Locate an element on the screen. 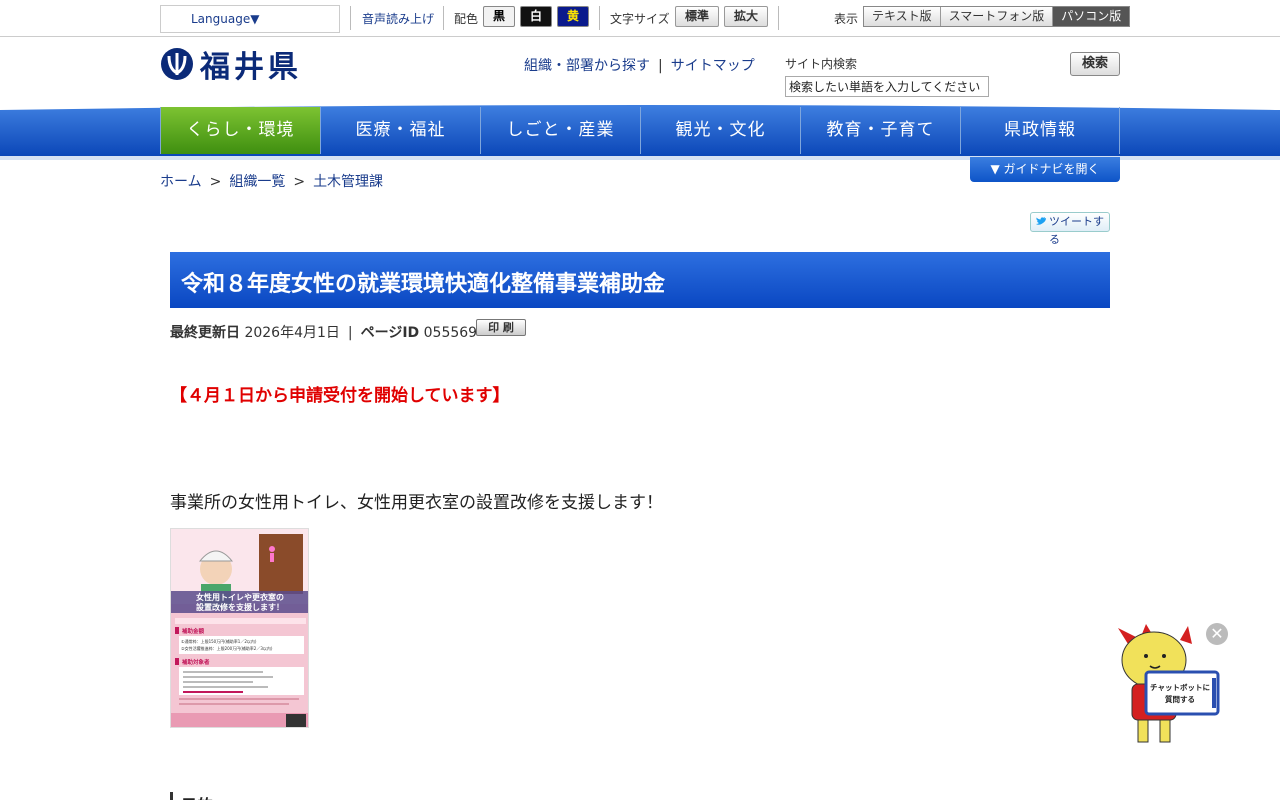  tweet-label: ツイートする is located at coordinates (1076, 230).